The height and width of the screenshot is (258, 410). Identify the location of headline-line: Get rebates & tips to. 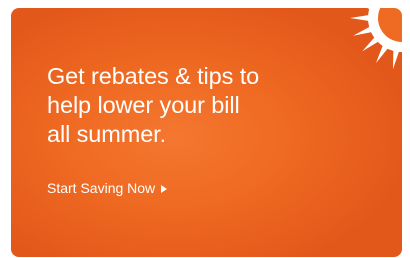
(153, 76).